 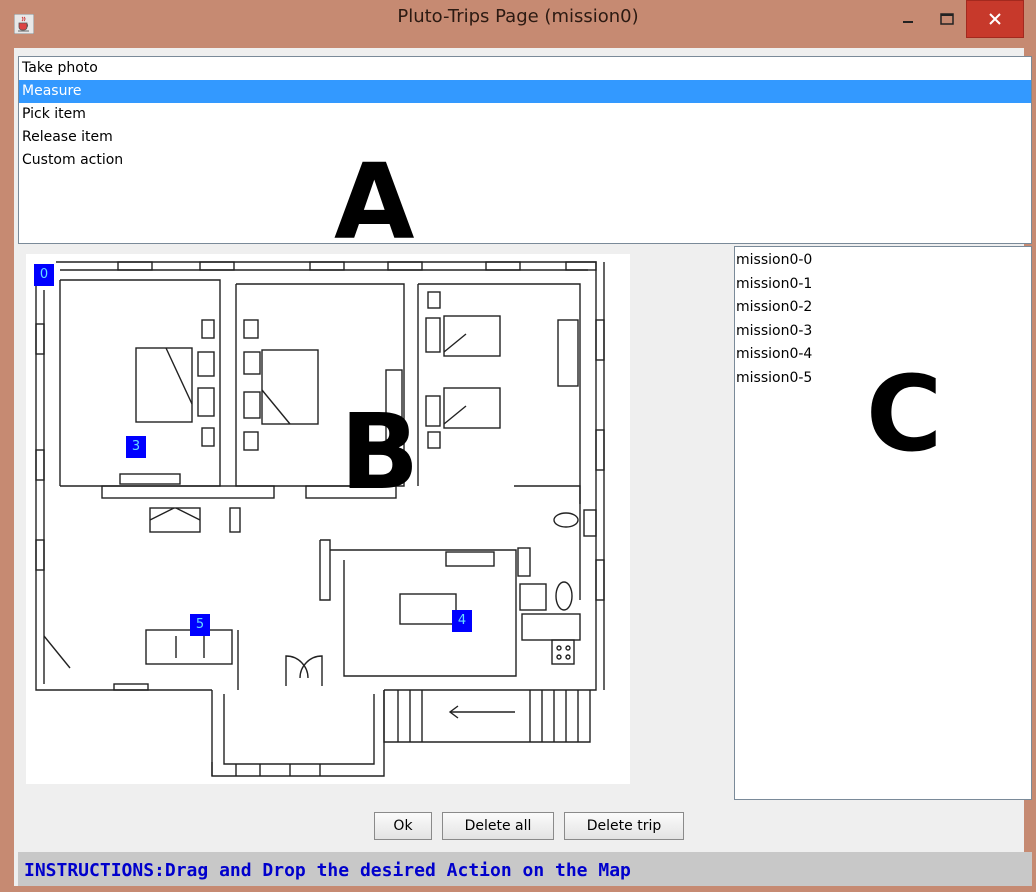 What do you see at coordinates (624, 826) in the screenshot?
I see `delete-trip-button: Delete trip` at bounding box center [624, 826].